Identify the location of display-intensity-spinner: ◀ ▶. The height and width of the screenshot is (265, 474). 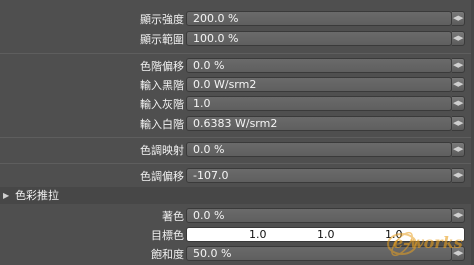
(458, 18).